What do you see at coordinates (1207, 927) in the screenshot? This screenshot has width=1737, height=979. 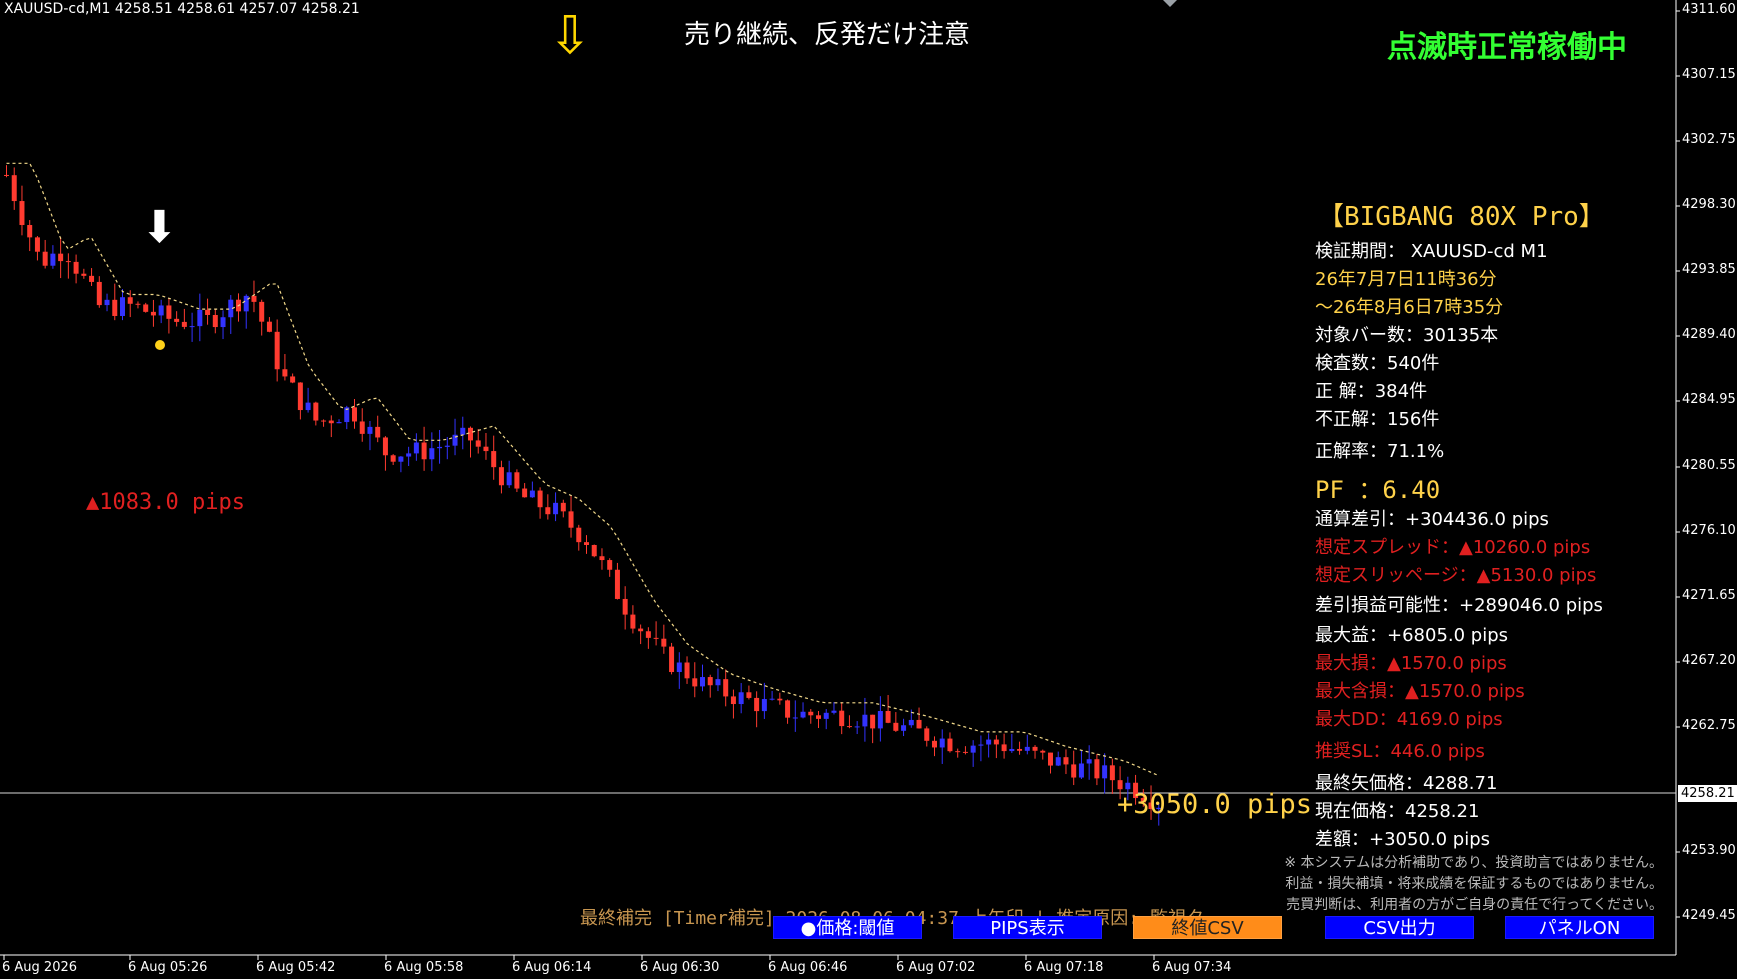 I see `close-csv-button: 終値CSV` at bounding box center [1207, 927].